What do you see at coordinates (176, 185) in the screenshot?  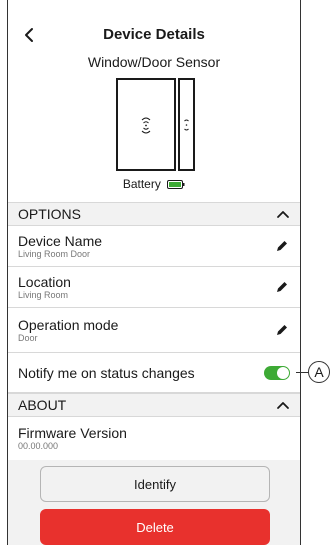 I see `battery-full-icon` at bounding box center [176, 185].